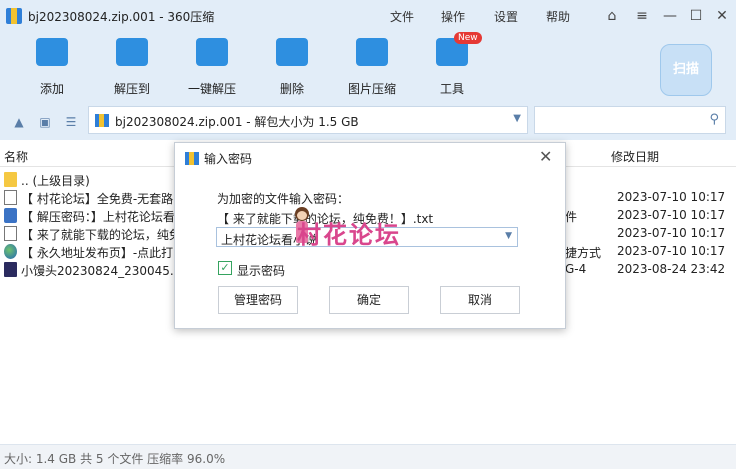  I want to click on one-click-extract-icon, so click(212, 52).